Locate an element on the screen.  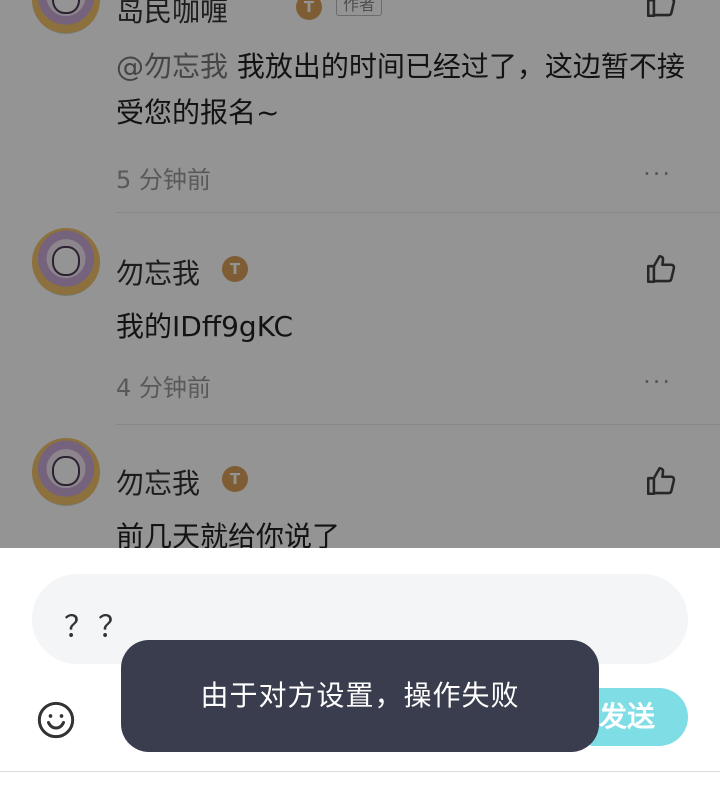
comment-text: 我的IDff9gKC is located at coordinates (205, 326).